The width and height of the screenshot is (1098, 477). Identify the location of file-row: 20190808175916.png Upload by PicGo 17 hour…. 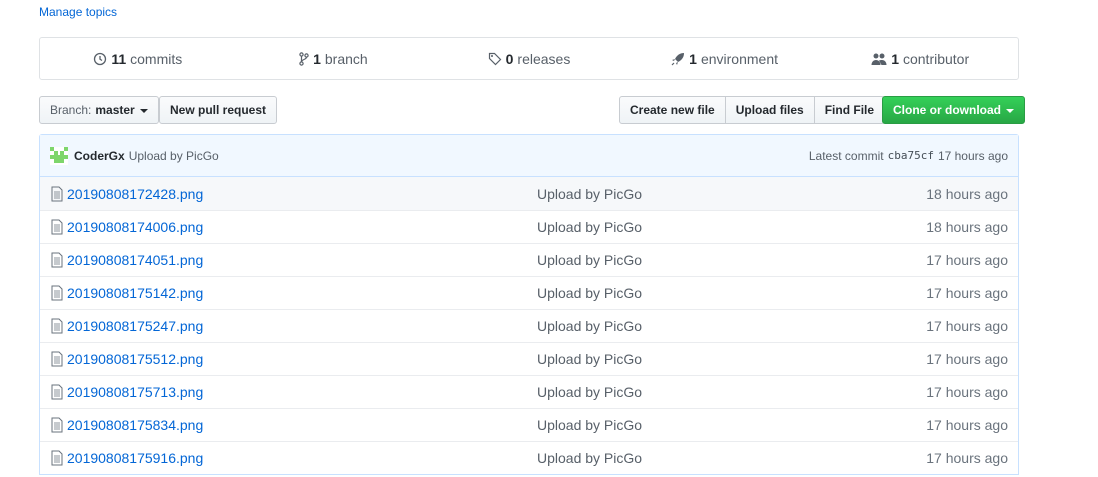
(529, 457).